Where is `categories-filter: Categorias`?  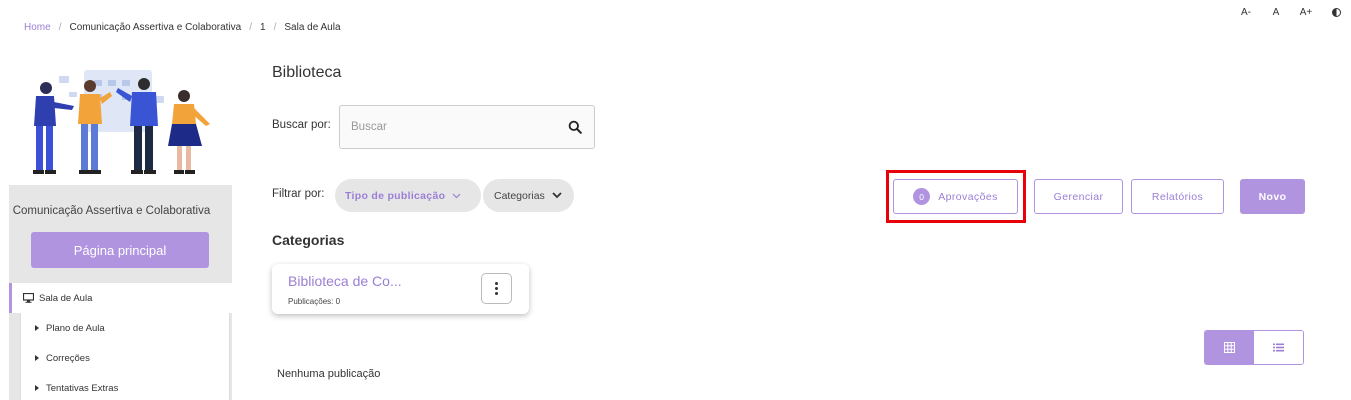
categories-filter: Categorias is located at coordinates (528, 195).